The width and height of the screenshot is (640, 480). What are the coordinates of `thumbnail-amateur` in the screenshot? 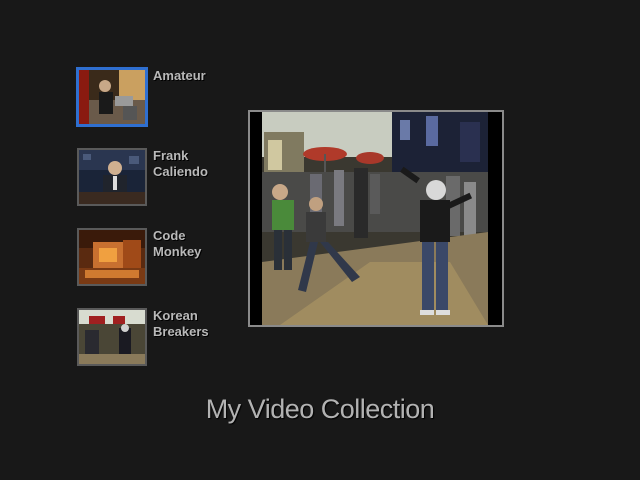 It's located at (112, 97).